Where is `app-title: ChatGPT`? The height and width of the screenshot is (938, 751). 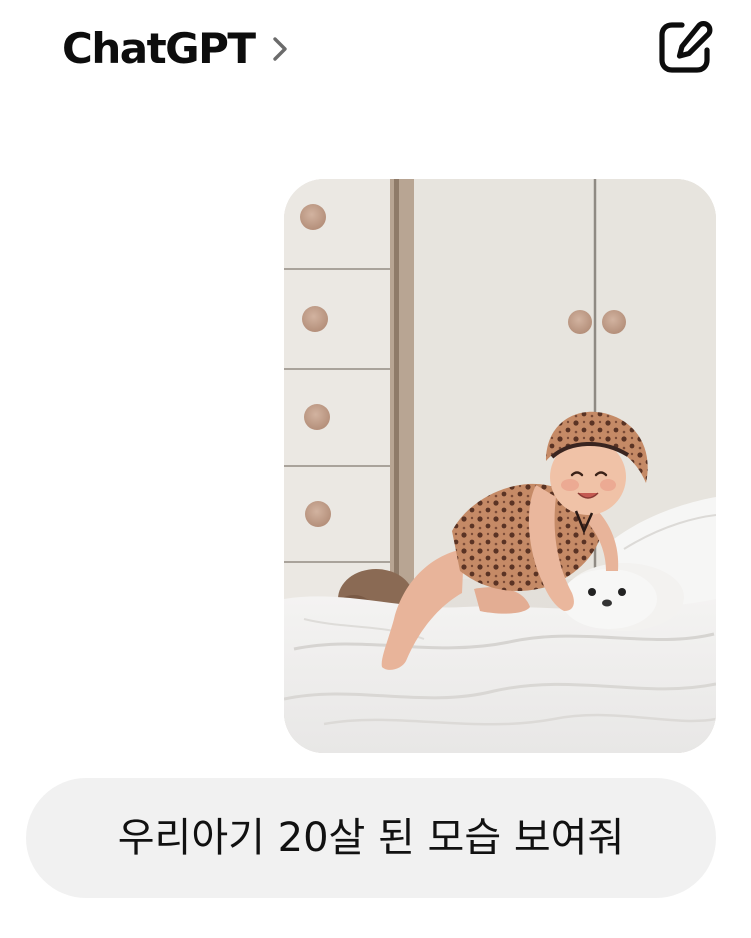 app-title: ChatGPT is located at coordinates (159, 48).